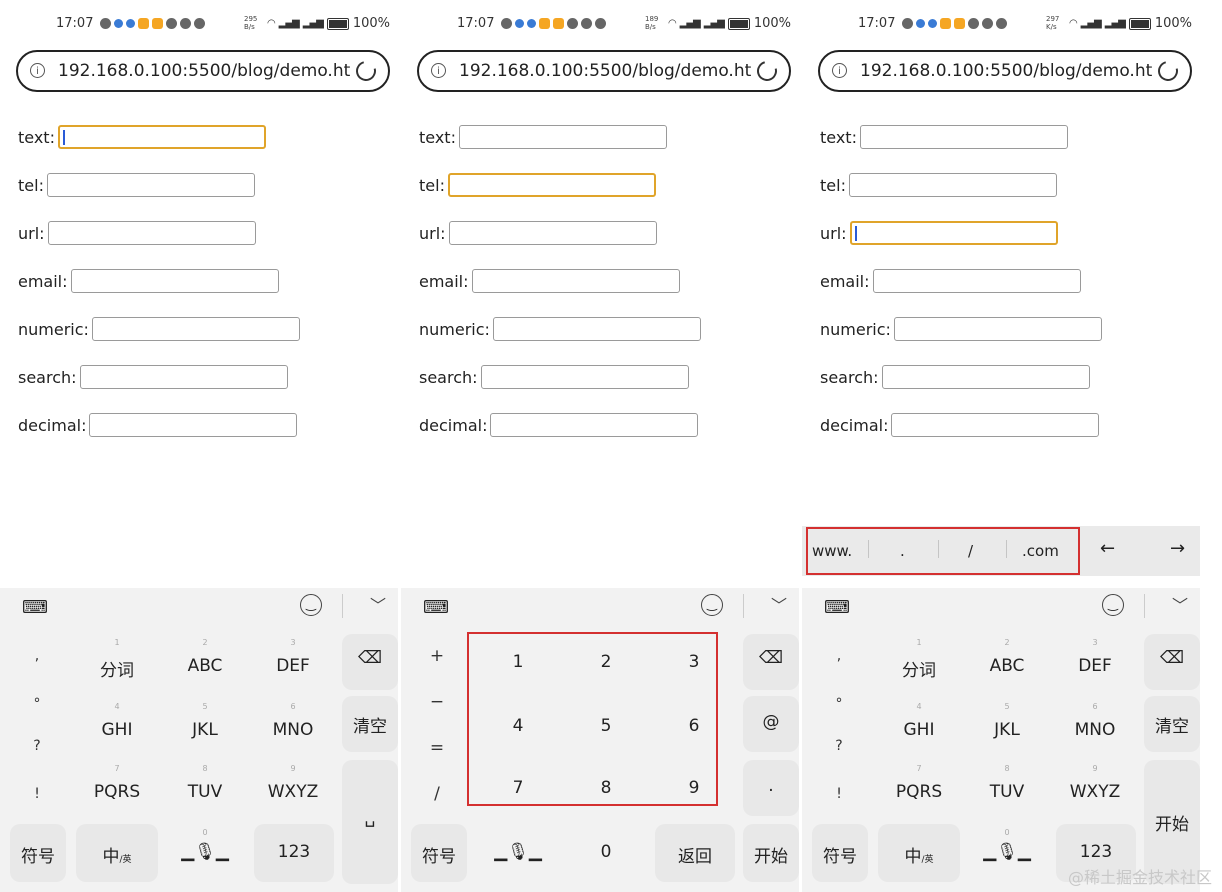 The image size is (1222, 892). What do you see at coordinates (370, 822) in the screenshot?
I see `space-button: ␣` at bounding box center [370, 822].